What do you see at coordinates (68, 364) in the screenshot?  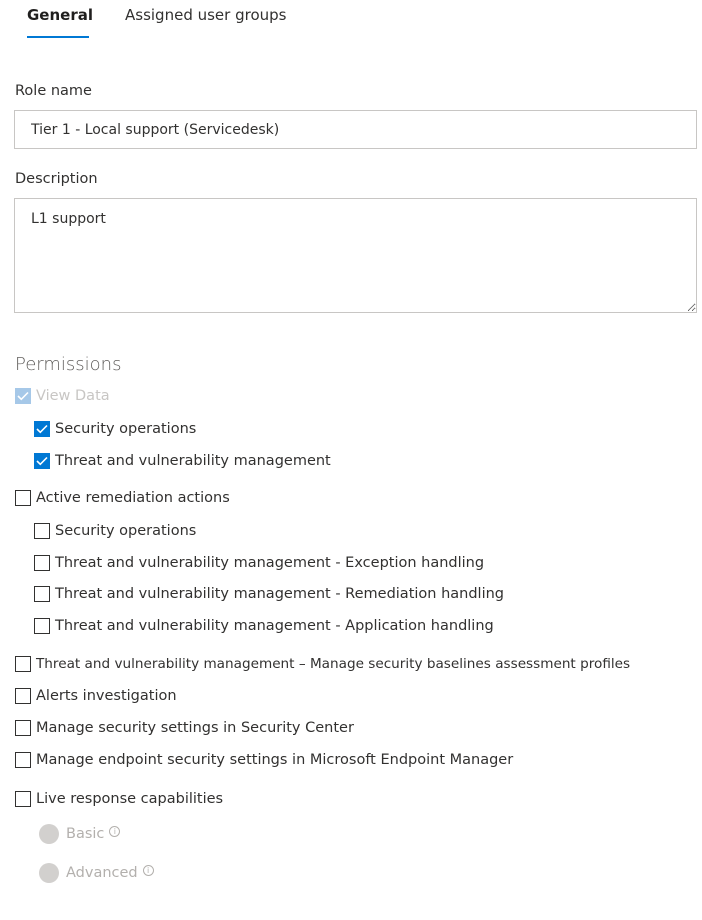 I see `permissions-heading: Permissions` at bounding box center [68, 364].